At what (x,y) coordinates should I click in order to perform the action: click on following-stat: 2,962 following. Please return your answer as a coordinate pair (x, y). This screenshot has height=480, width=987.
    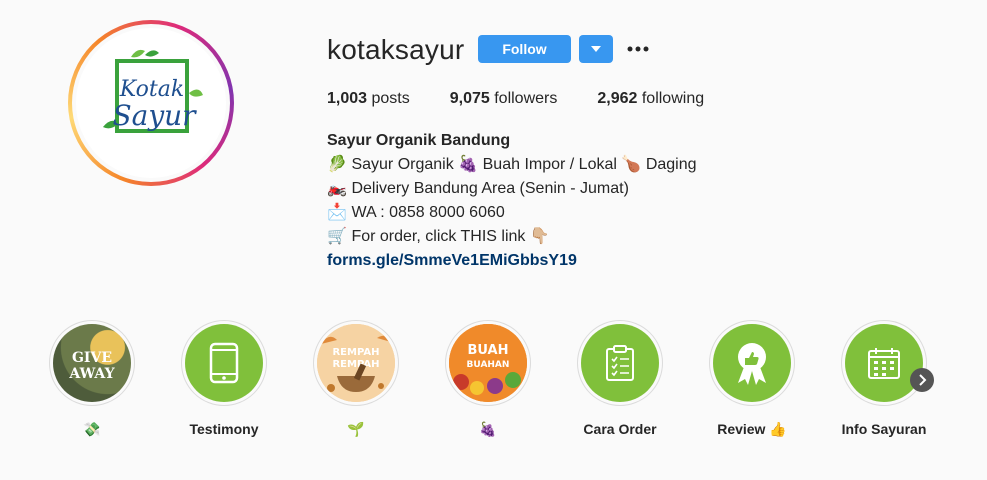
    Looking at the image, I should click on (650, 99).